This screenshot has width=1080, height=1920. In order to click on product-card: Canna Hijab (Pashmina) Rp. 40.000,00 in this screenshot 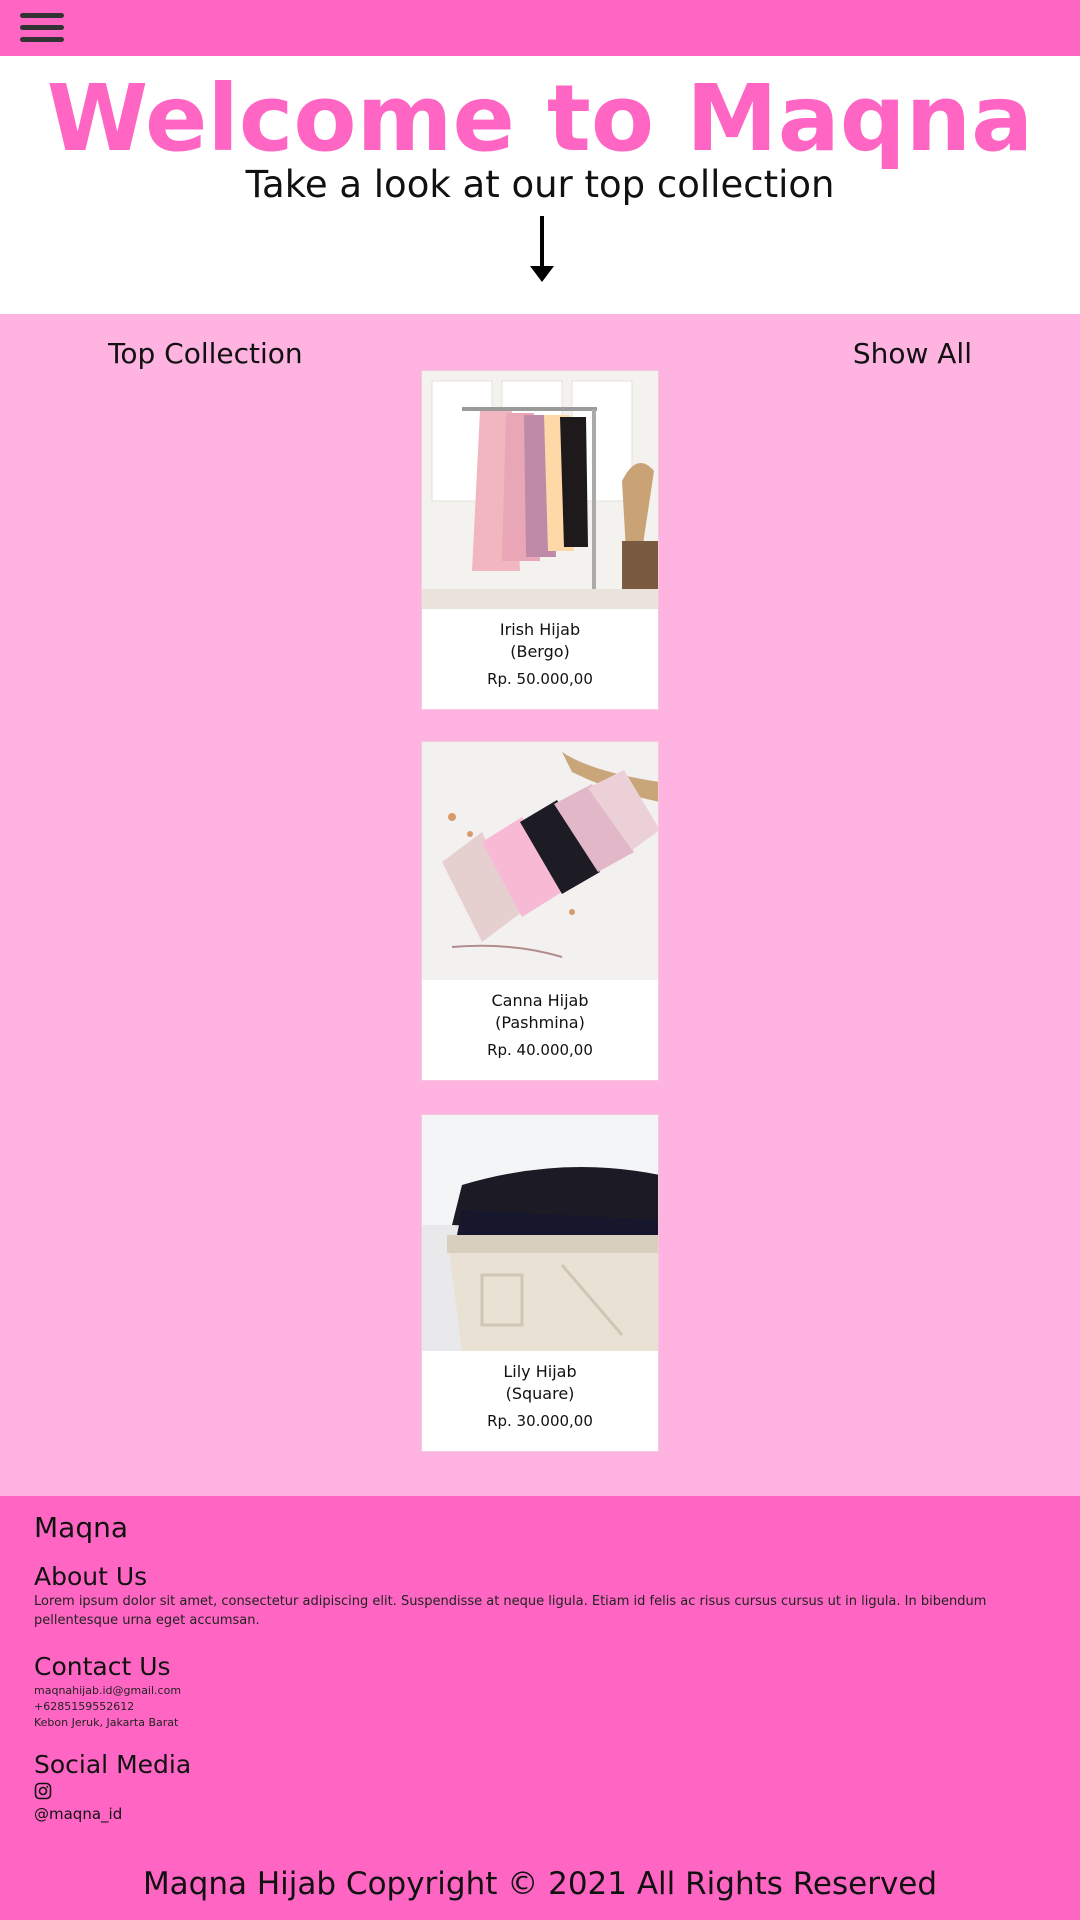, I will do `click(540, 911)`.